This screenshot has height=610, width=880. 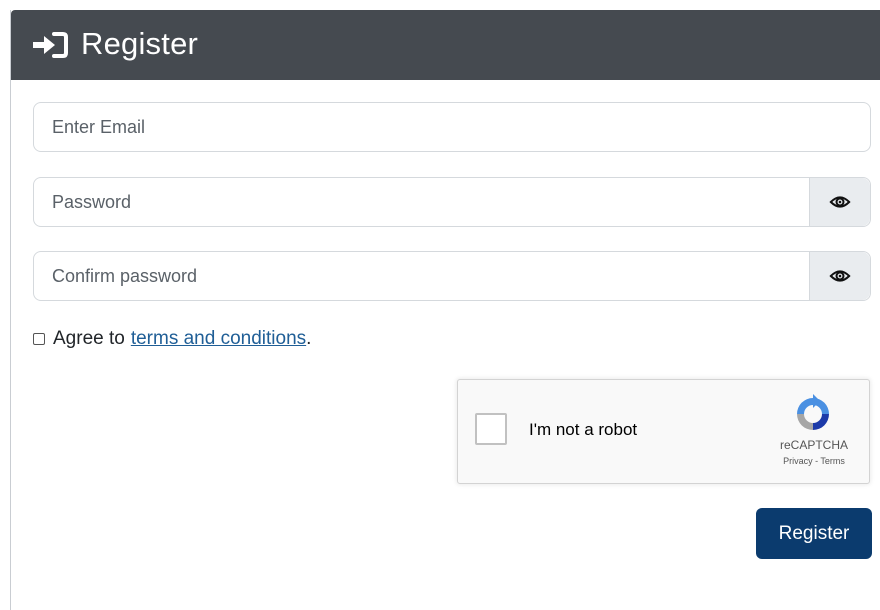 I want to click on recaptcha-label: I'm not a robot, so click(x=583, y=429).